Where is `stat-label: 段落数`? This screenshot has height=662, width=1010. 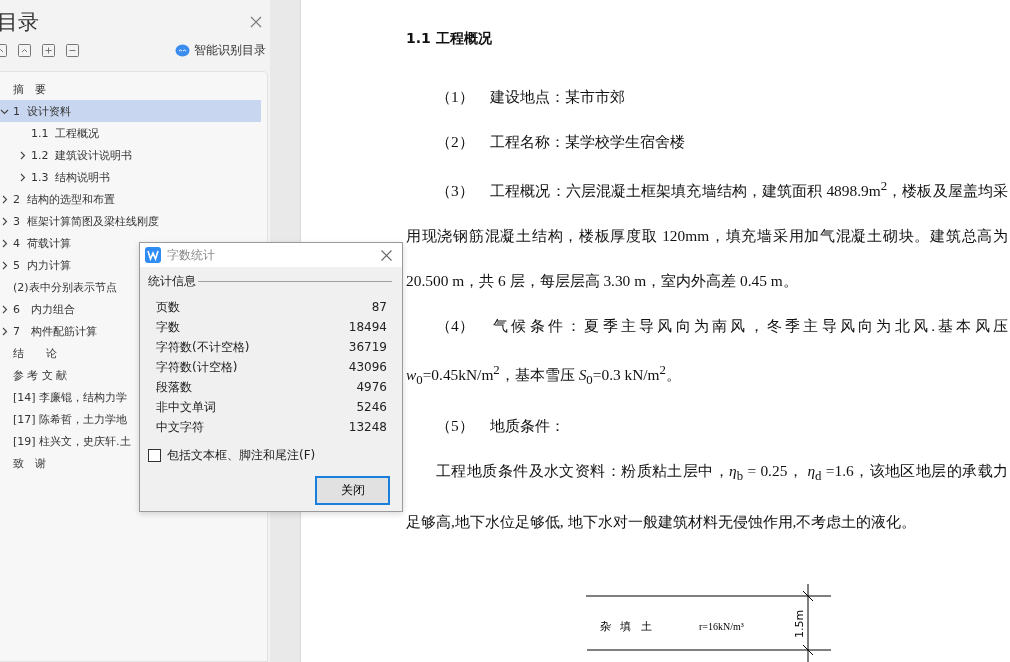
stat-label: 段落数 is located at coordinates (174, 387).